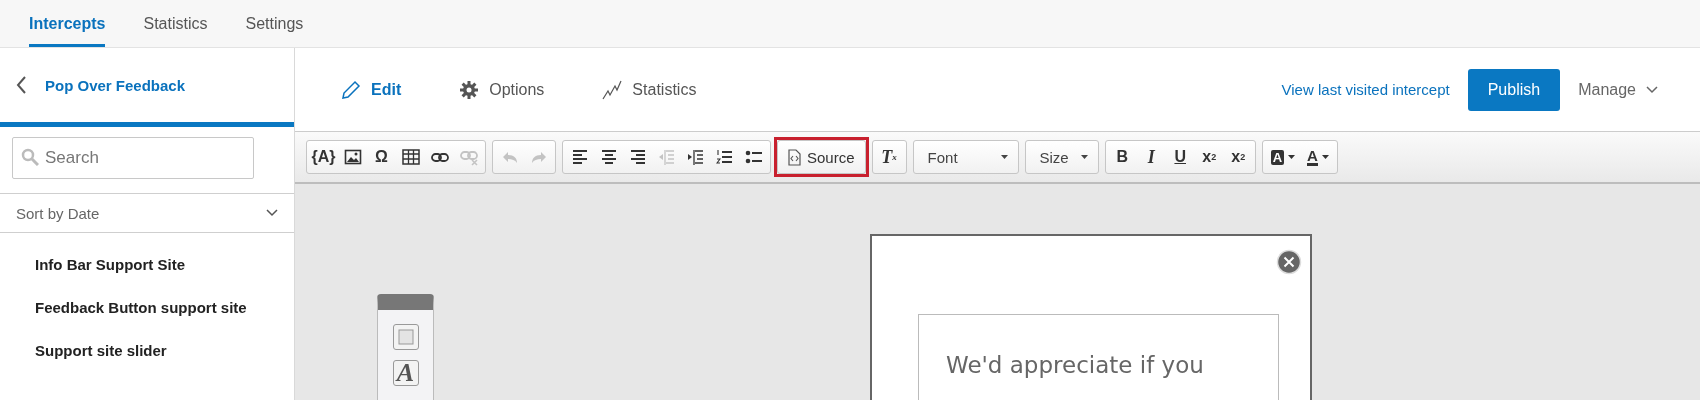 Image resolution: width=1700 pixels, height=400 pixels. I want to click on mode-tab: Edit, so click(371, 89).